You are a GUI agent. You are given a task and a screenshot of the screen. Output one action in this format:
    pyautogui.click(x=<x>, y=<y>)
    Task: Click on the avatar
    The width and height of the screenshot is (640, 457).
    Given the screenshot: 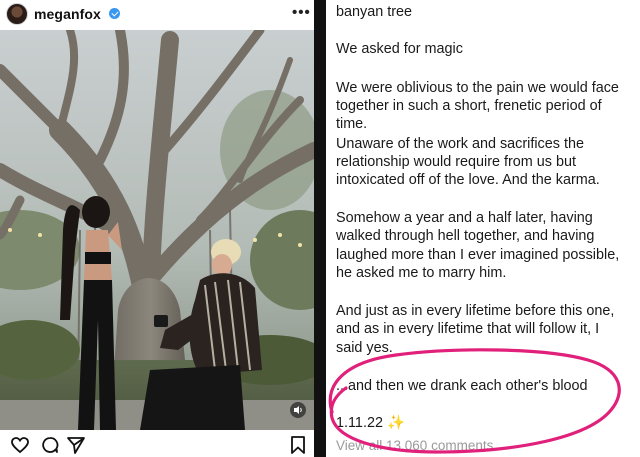 What is the action you would take?
    pyautogui.click(x=17, y=14)
    